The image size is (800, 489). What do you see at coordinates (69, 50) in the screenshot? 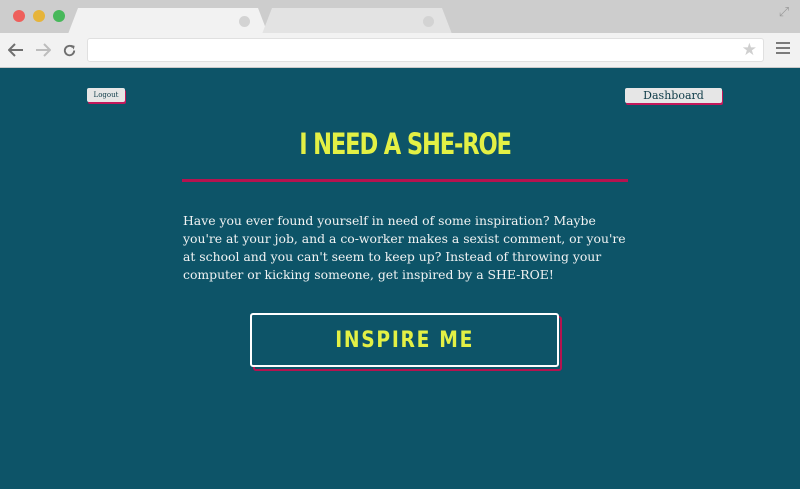
I see `reload-icon` at bounding box center [69, 50].